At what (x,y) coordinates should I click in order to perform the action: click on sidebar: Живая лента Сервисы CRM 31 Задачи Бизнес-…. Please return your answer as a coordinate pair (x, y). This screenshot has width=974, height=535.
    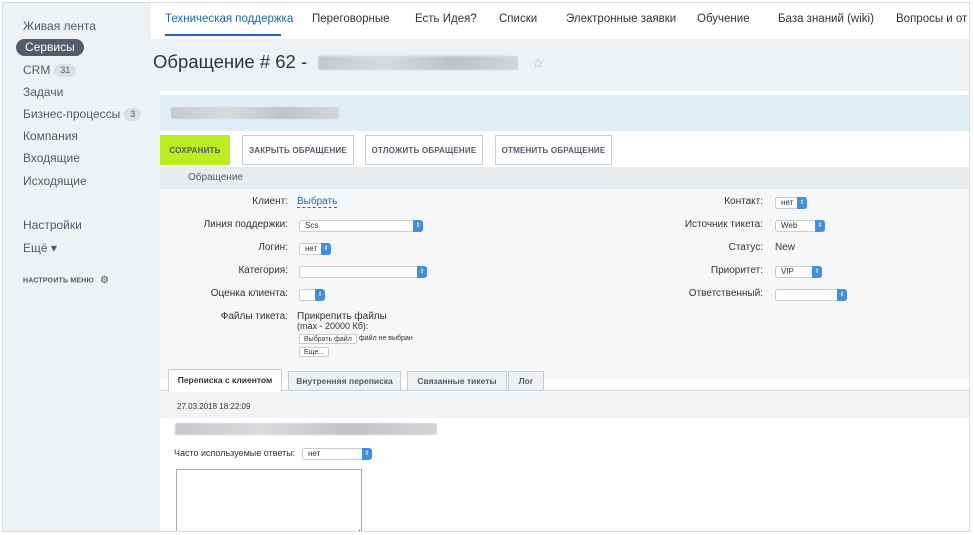
    Looking at the image, I should click on (77, 267).